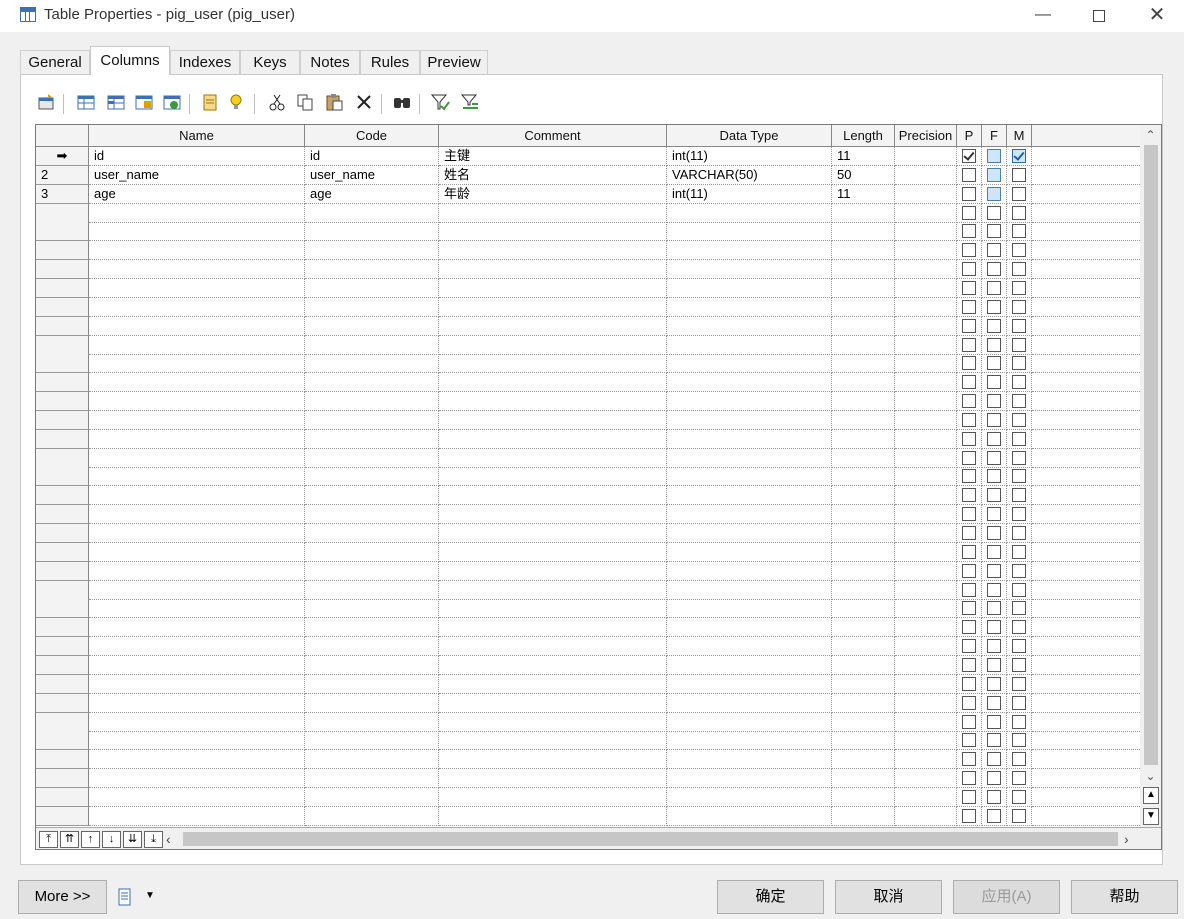 This screenshot has width=1184, height=919. What do you see at coordinates (130, 60) in the screenshot?
I see `tab-columns: Columns` at bounding box center [130, 60].